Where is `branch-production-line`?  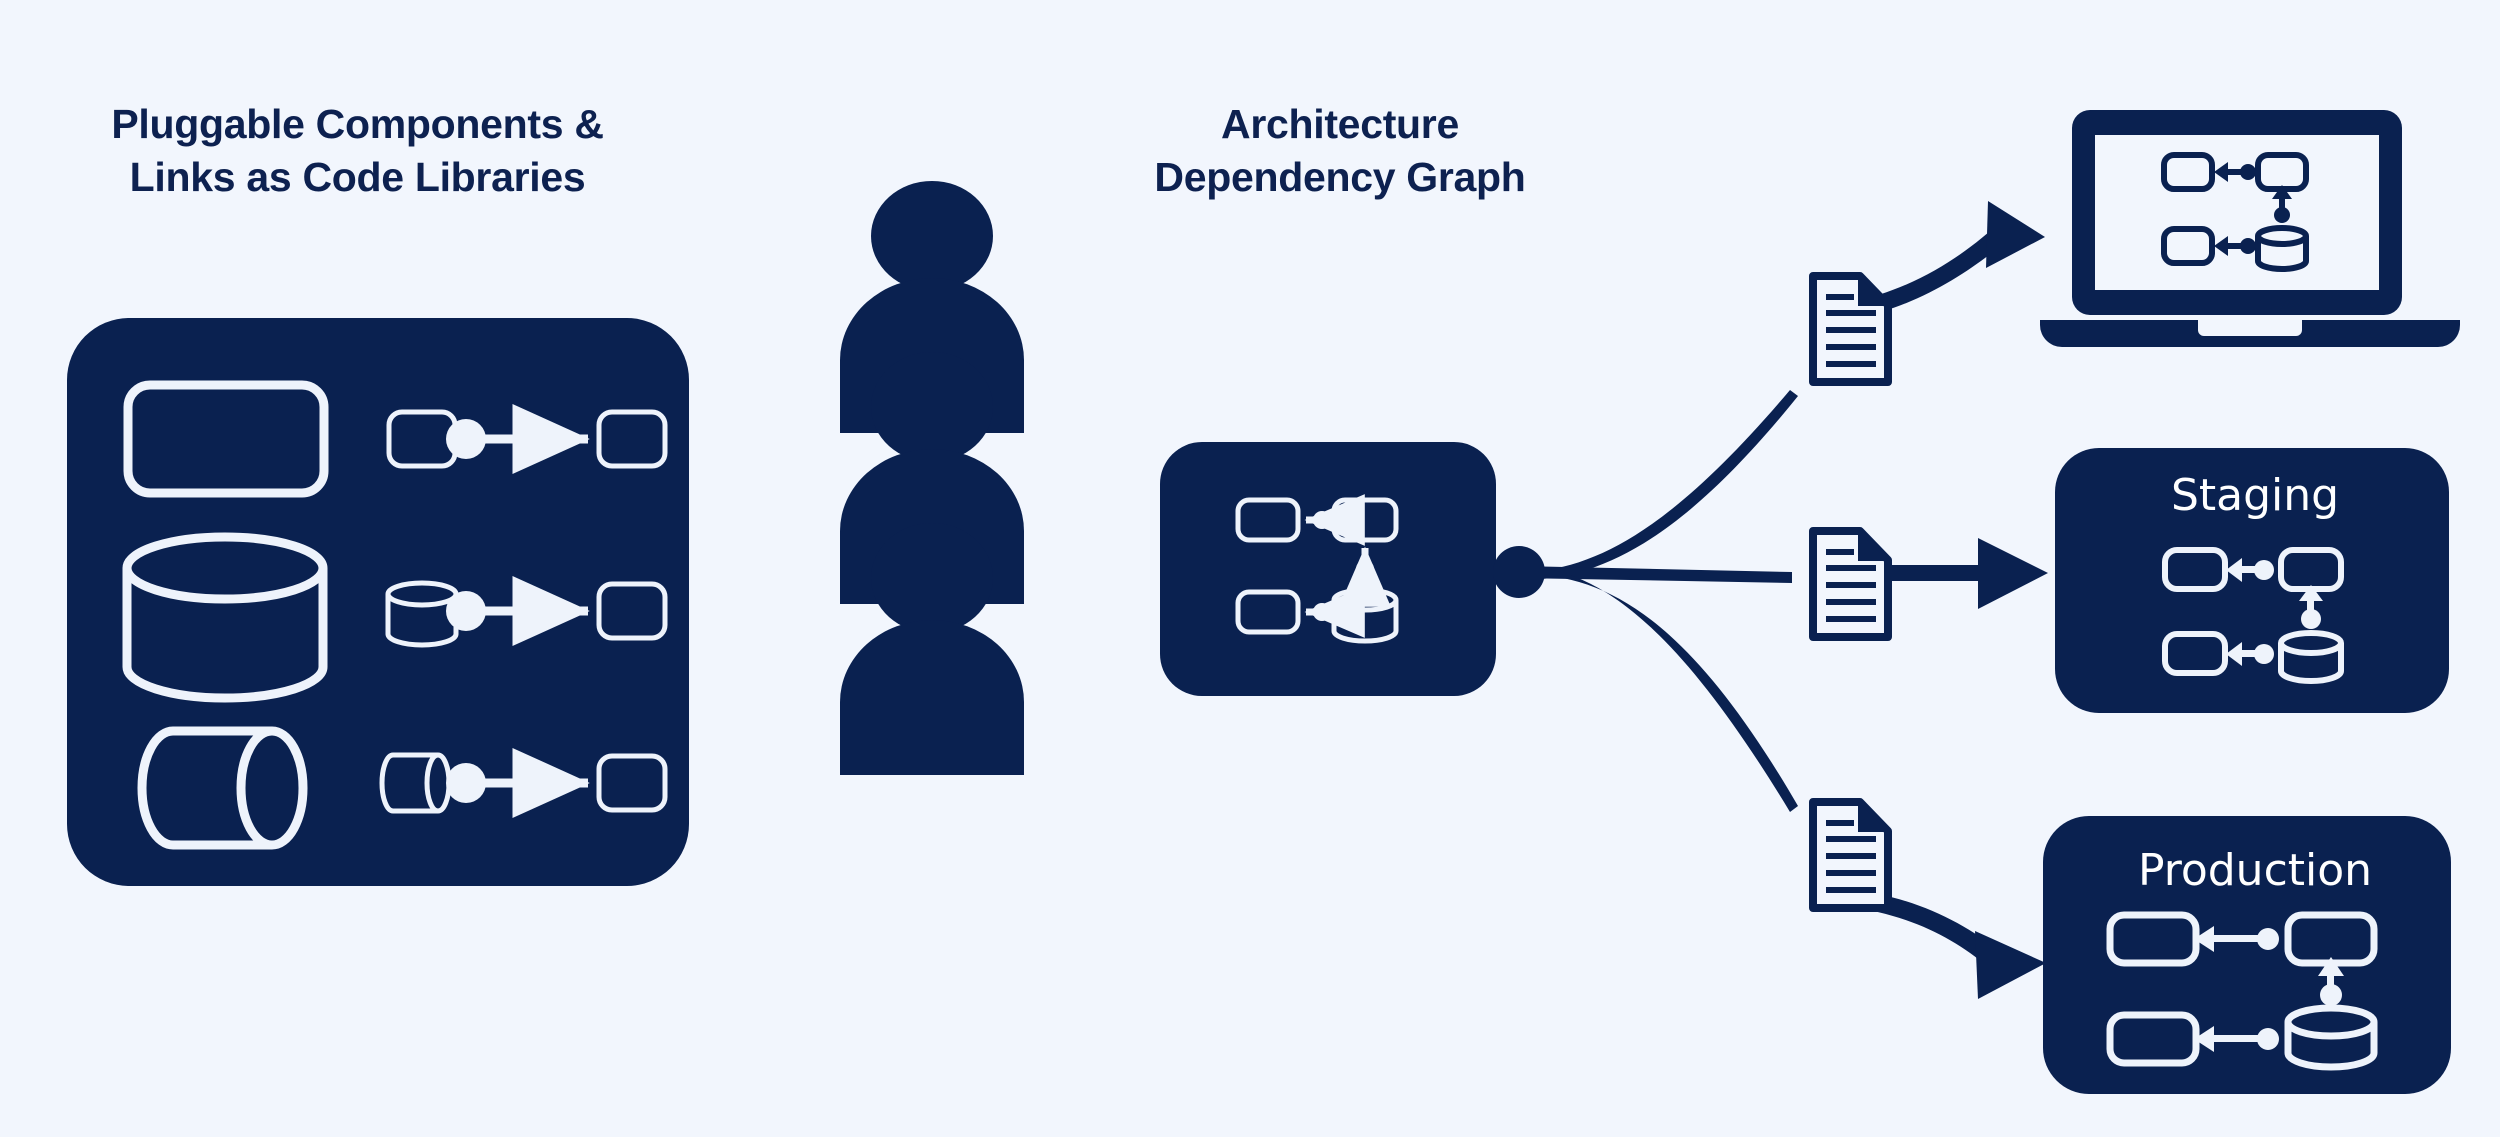
branch-production-line is located at coordinates (1658, 689).